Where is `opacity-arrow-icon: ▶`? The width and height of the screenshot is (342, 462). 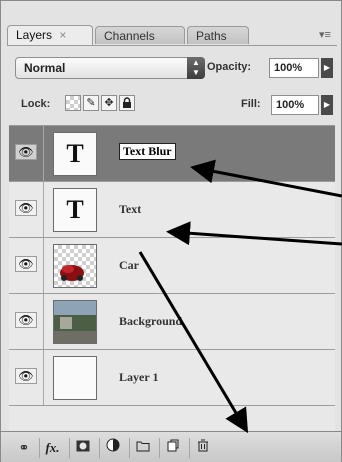
opacity-arrow-icon: ▶ is located at coordinates (327, 68).